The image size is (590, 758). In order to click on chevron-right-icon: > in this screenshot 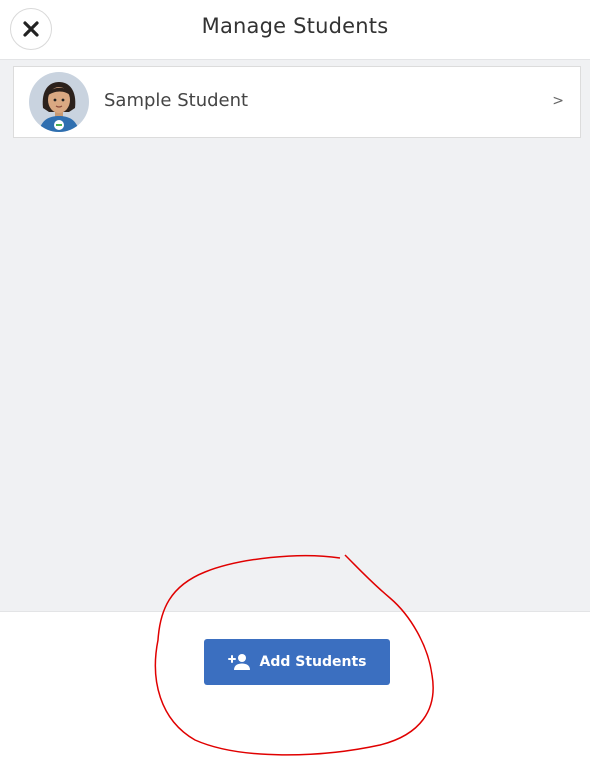, I will do `click(558, 101)`.